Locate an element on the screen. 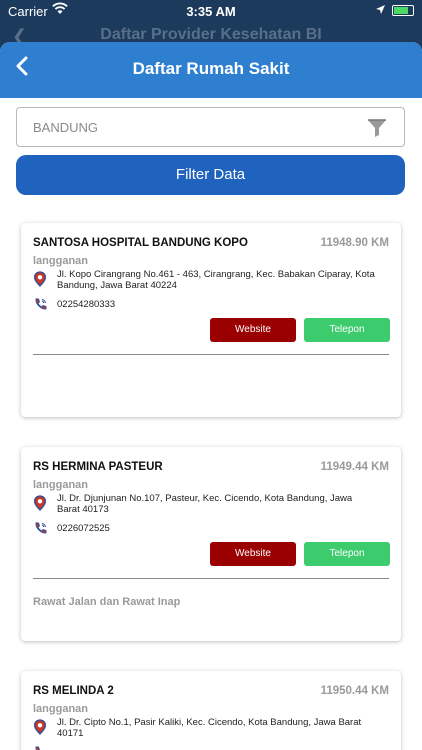 This screenshot has height=750, width=422. filter-data-button: Filter Data is located at coordinates (210, 175).